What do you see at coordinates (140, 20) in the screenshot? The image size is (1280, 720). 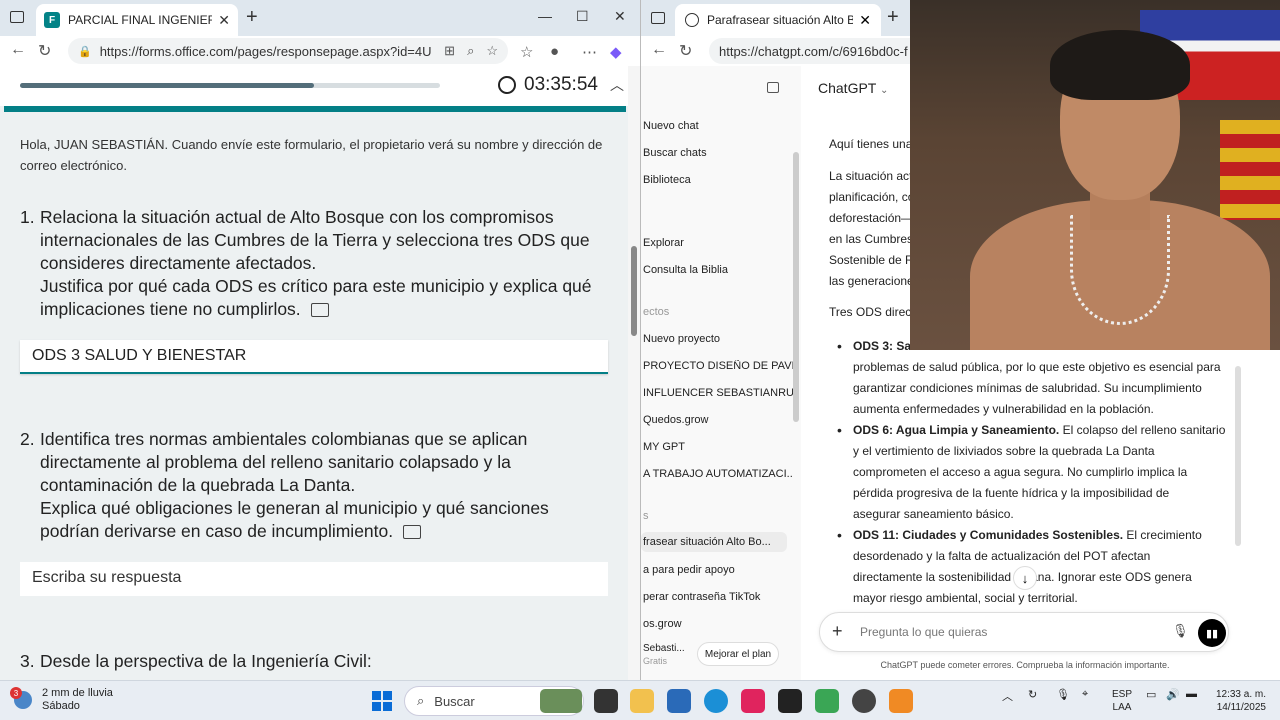 I see `tab-title: PARCIAL FINAL INGENIERIA AMBI` at bounding box center [140, 20].